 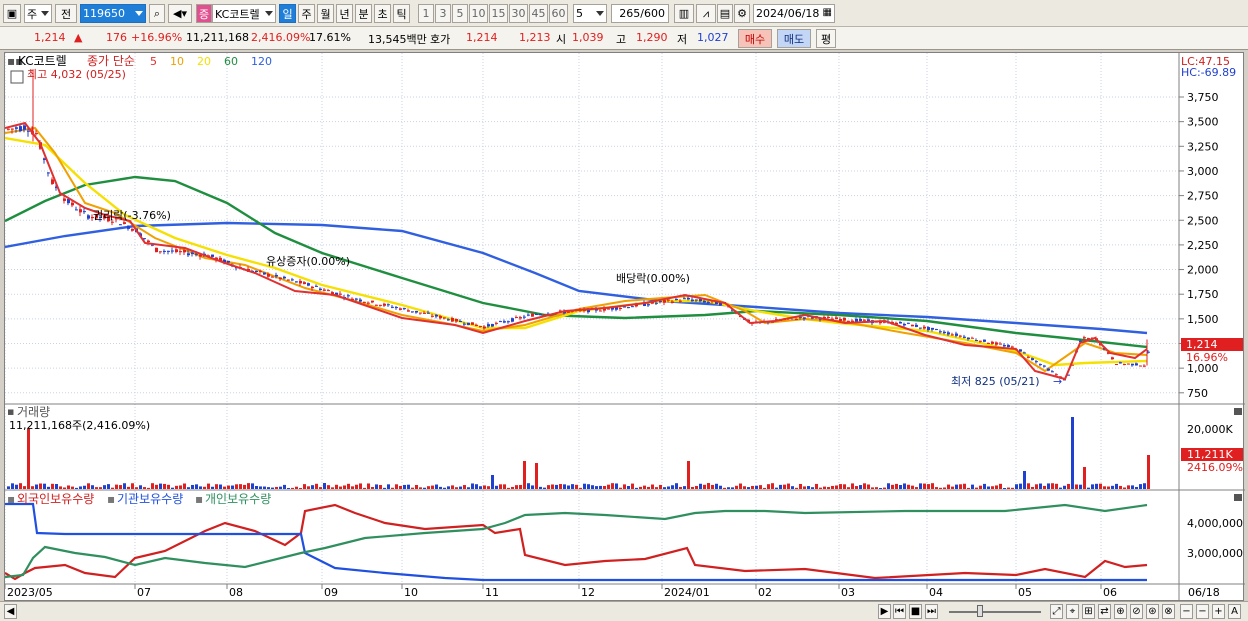 What do you see at coordinates (1203, 171) in the screenshot?
I see `price-y-tick: 3,000` at bounding box center [1203, 171].